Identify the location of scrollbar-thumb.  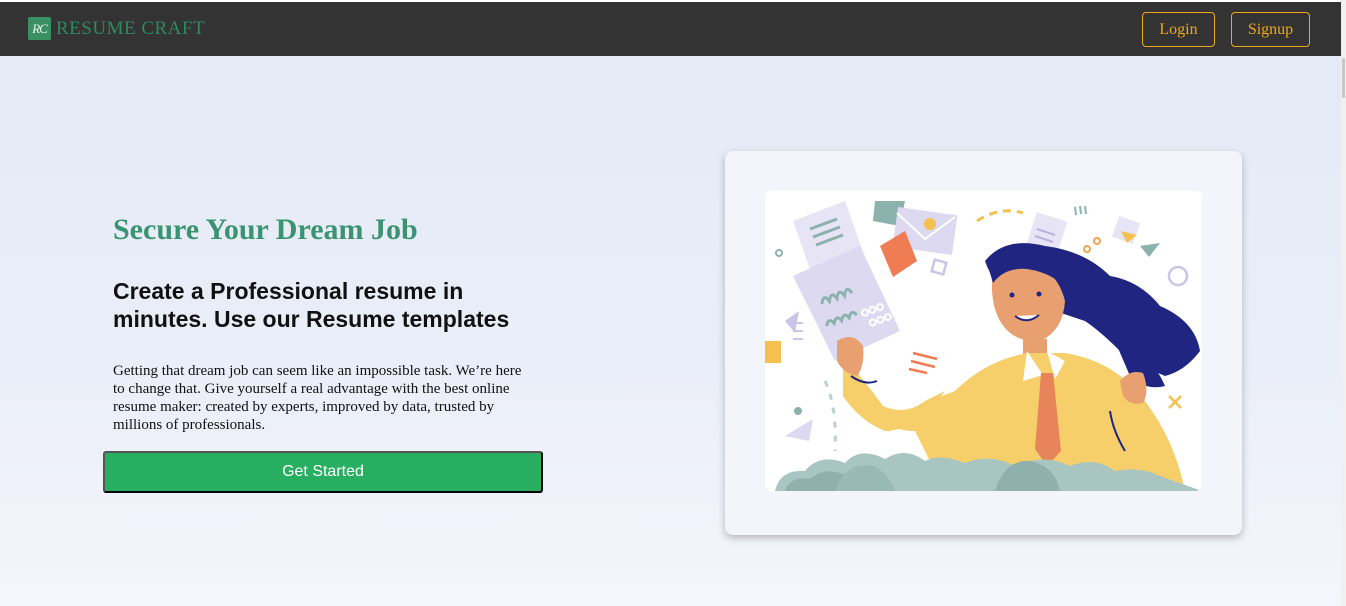
(1343, 78).